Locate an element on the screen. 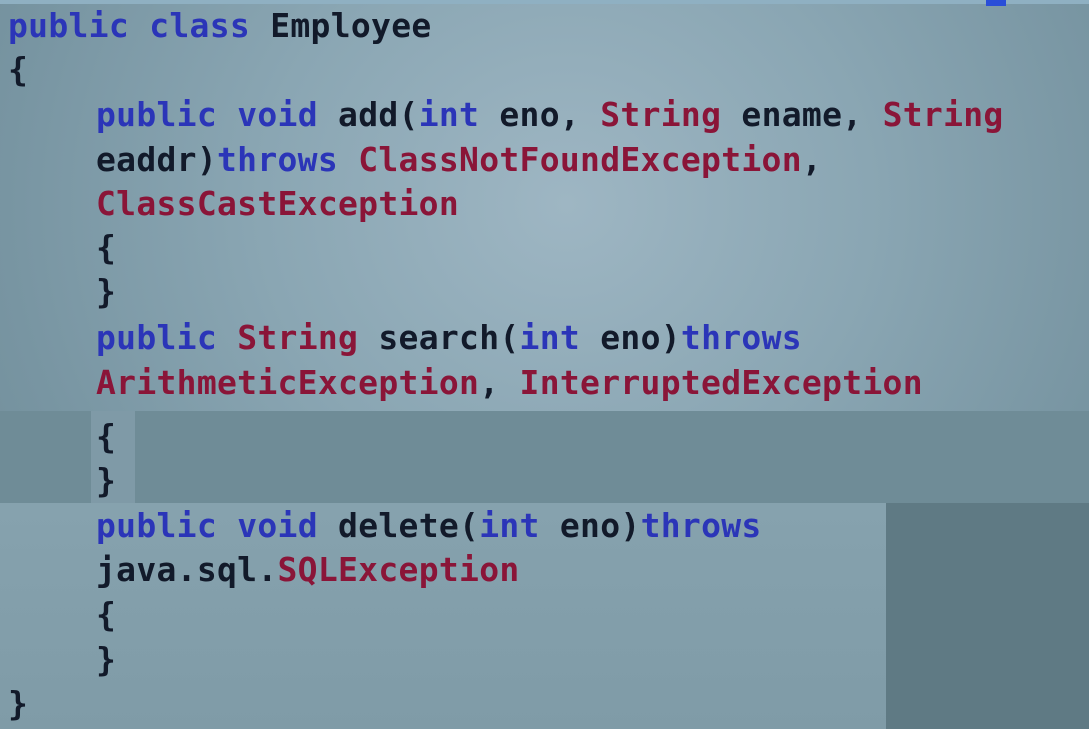  text-token: java.sql. is located at coordinates (187, 569).